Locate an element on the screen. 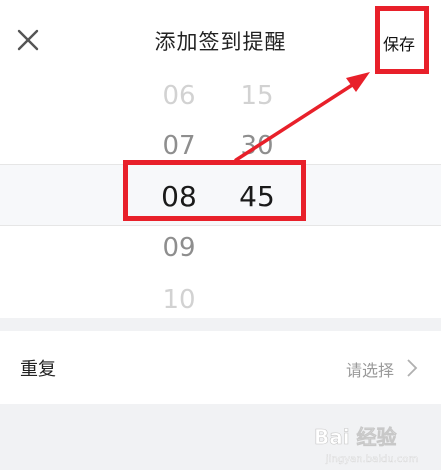  bottom-empty-area is located at coordinates (220, 437).